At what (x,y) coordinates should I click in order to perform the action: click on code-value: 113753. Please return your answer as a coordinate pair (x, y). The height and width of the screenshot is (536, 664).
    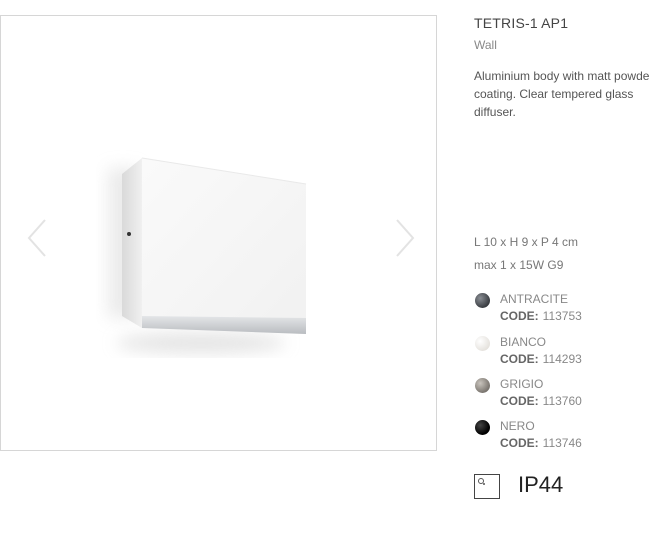
    Looking at the image, I should click on (562, 316).